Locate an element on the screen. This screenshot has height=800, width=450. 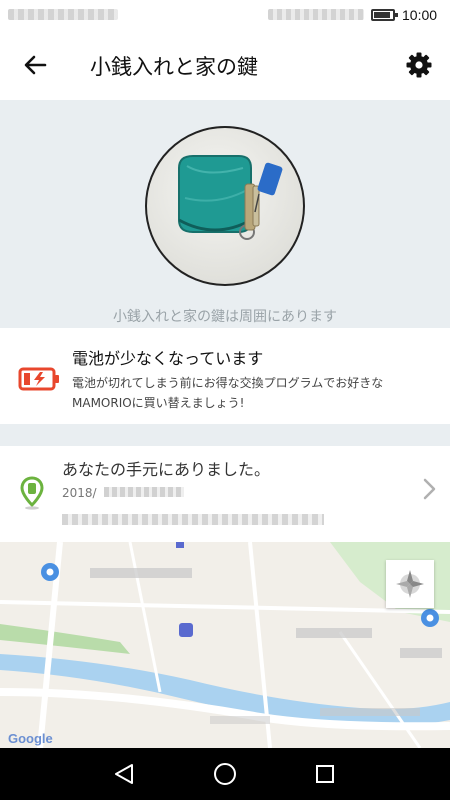
compass-button is located at coordinates (410, 584).